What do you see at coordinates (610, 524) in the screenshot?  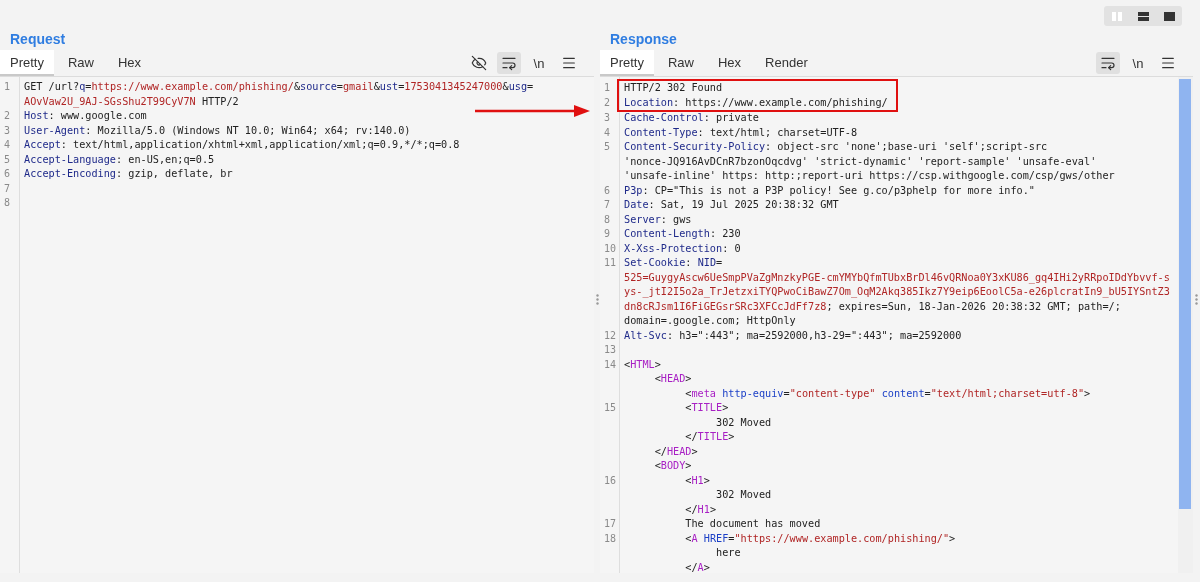 I see `line-number: 17` at bounding box center [610, 524].